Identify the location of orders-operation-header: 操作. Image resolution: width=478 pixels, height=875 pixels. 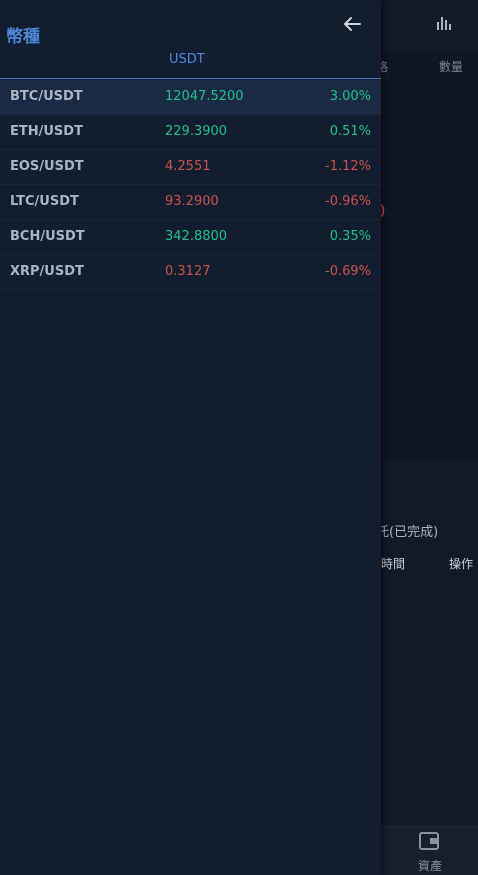
(461, 564).